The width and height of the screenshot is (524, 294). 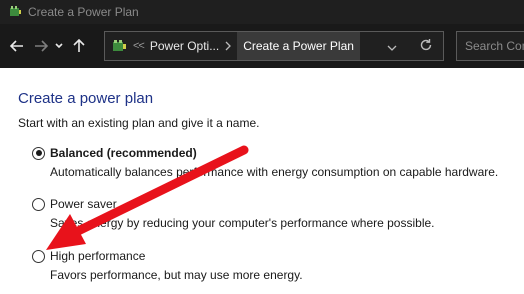 What do you see at coordinates (298, 46) in the screenshot?
I see `breadcrumb-create-power-plan: Create a Power Plan` at bounding box center [298, 46].